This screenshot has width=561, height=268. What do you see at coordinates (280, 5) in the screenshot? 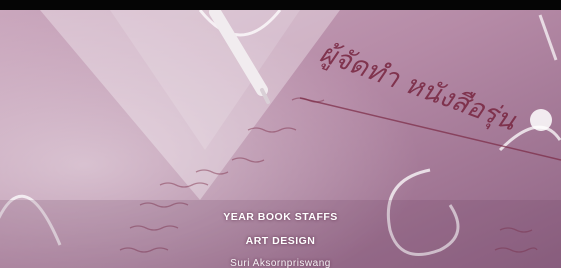
I see `top-bar` at bounding box center [280, 5].